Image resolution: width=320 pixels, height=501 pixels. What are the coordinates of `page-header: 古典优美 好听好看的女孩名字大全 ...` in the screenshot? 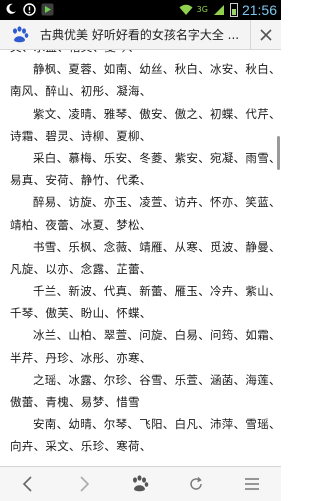 It's located at (140, 35).